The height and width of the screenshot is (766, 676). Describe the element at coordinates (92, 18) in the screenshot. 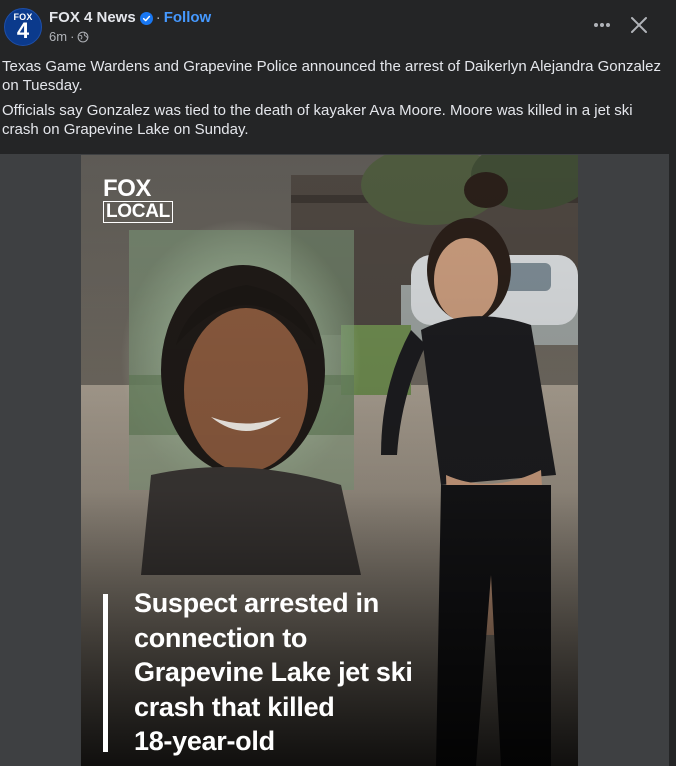

I see `page-name-link: FOX 4 News` at that location.